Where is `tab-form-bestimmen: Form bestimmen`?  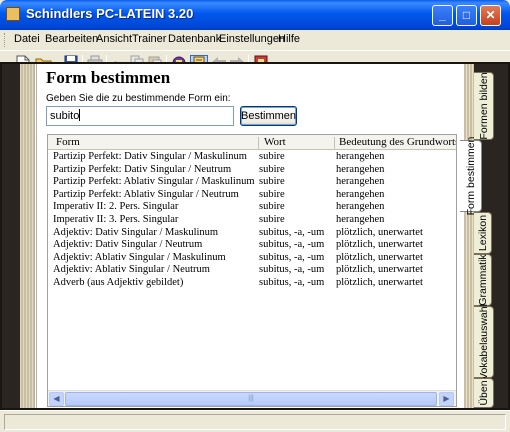
tab-form-bestimmen: Form bestimmen is located at coordinates (471, 176).